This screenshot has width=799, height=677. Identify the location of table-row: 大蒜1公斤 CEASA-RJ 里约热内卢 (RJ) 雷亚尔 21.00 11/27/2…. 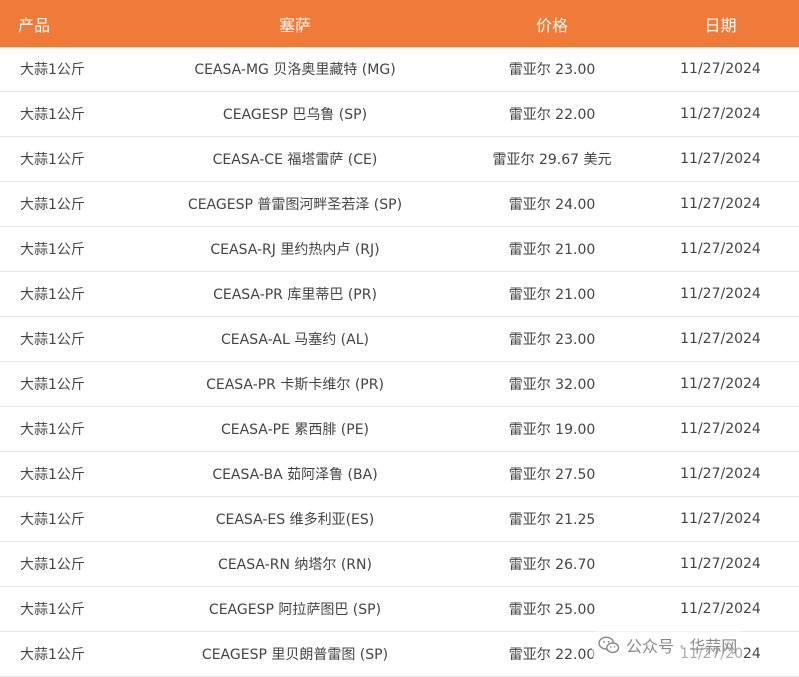
(399, 249).